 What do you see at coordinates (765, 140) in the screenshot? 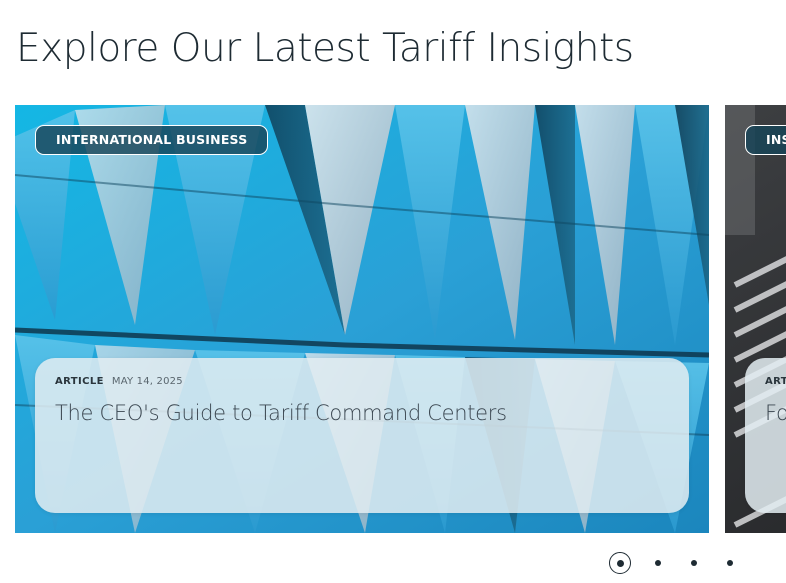
I see `category-badge: INS` at bounding box center [765, 140].